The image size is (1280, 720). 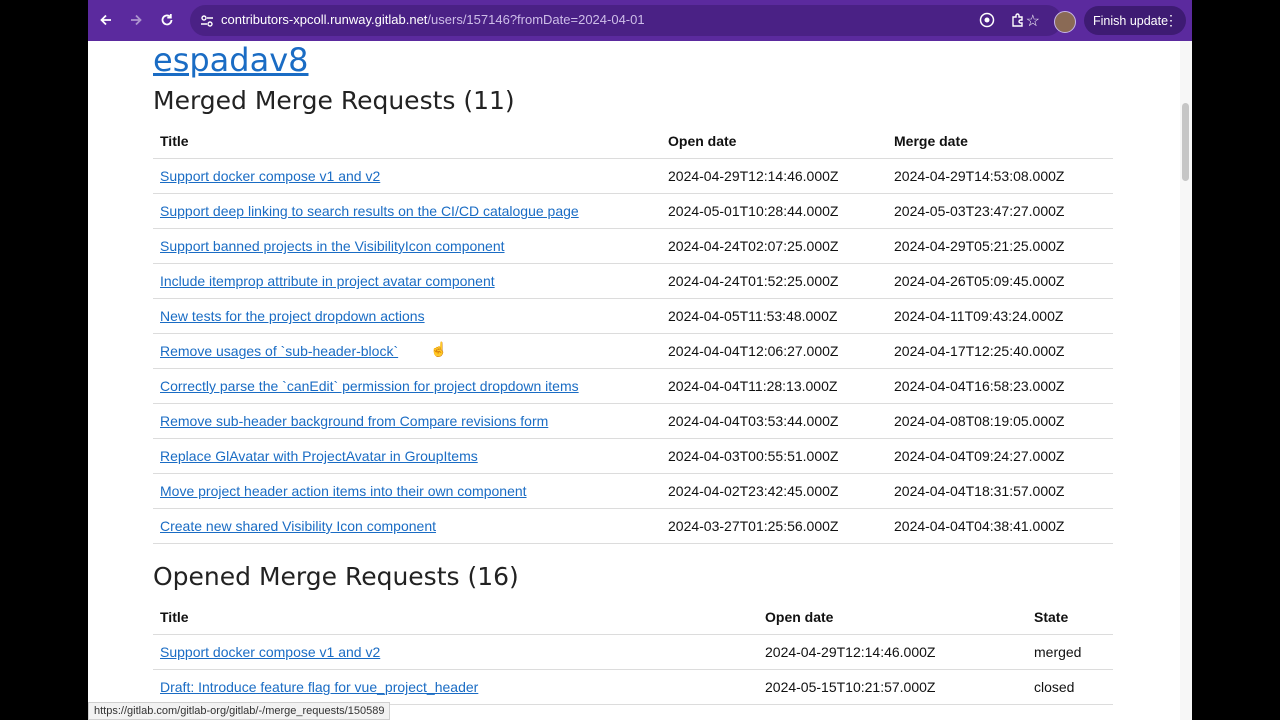 I want to click on opened-heading: Opened Merge Requests (16), so click(x=336, y=576).